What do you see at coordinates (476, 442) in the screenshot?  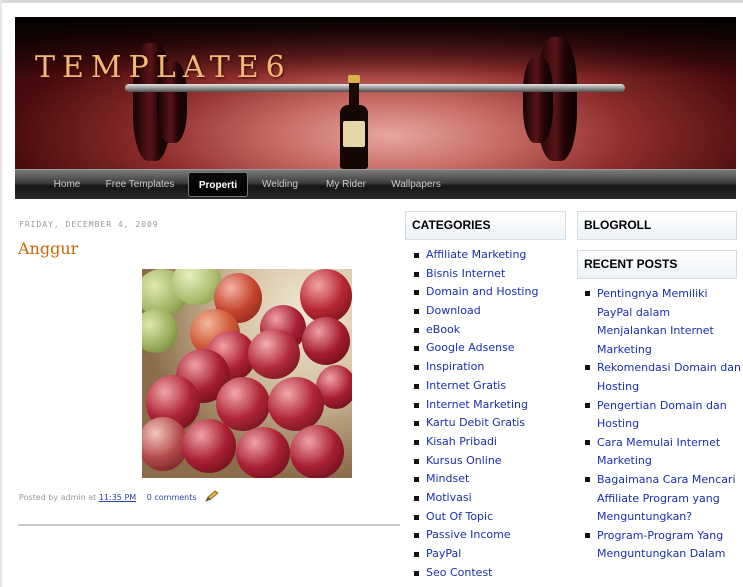 I see `category-item: Kisah Pribadi` at bounding box center [476, 442].